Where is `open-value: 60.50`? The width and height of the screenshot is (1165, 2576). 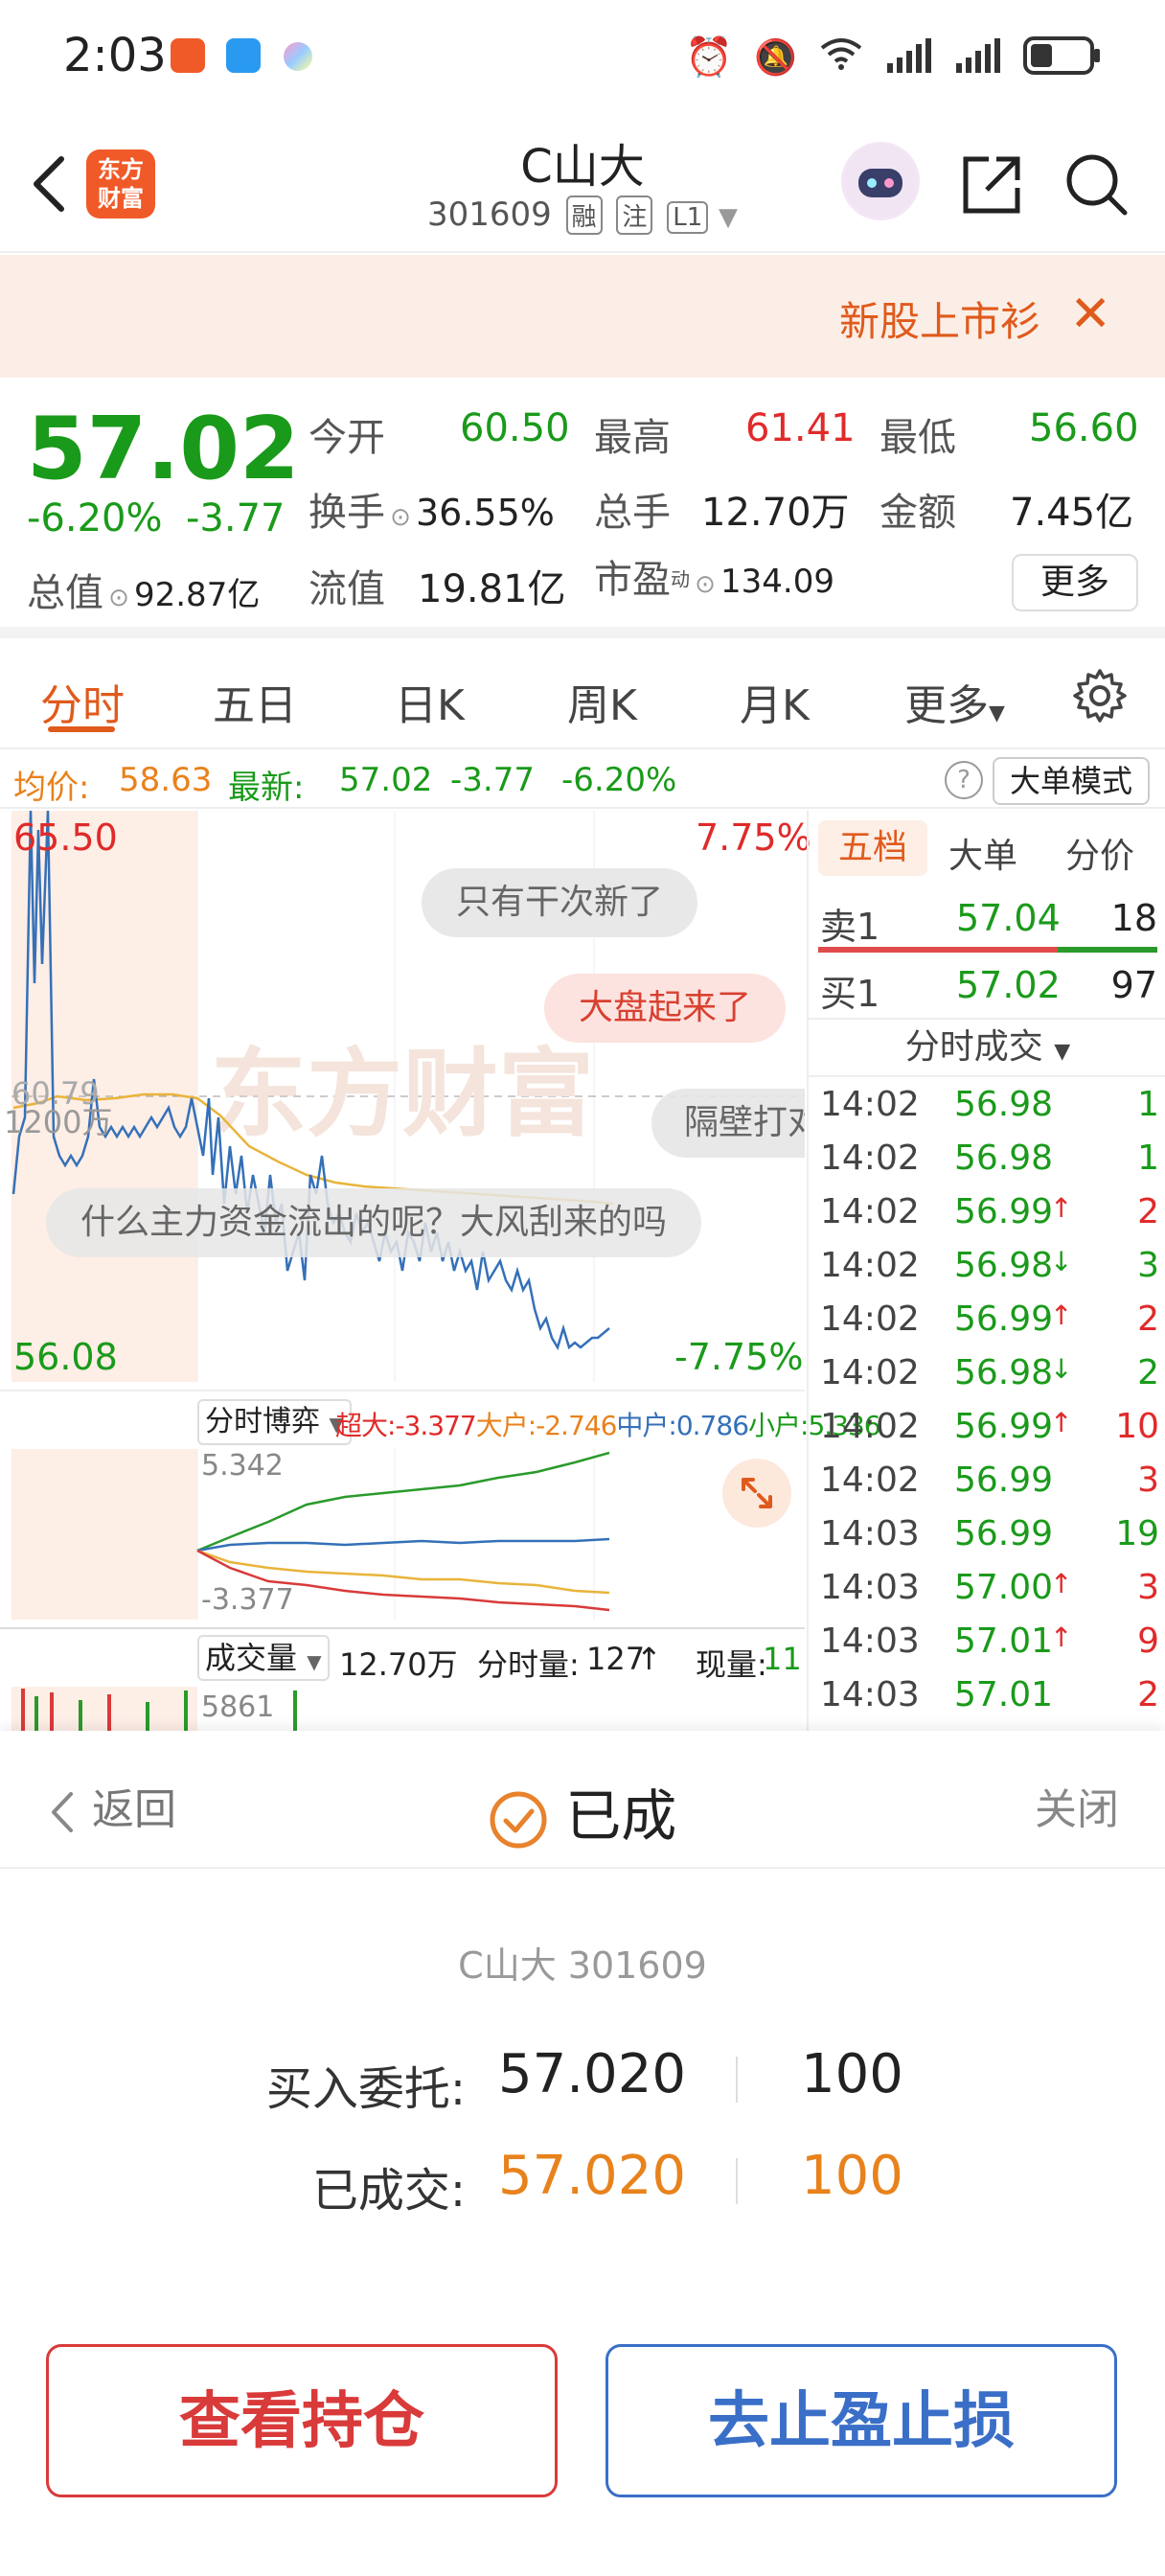
open-value: 60.50 is located at coordinates (515, 428).